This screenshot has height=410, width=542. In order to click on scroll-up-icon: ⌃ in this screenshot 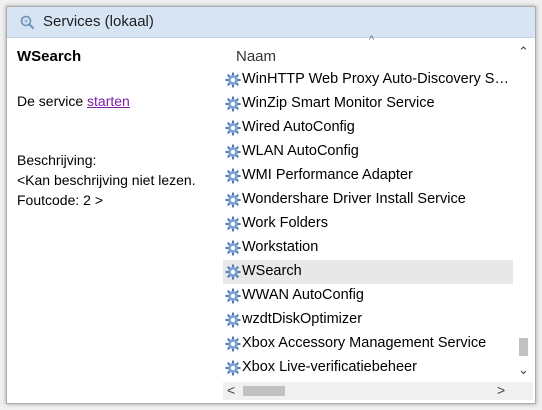, I will do `click(523, 52)`.